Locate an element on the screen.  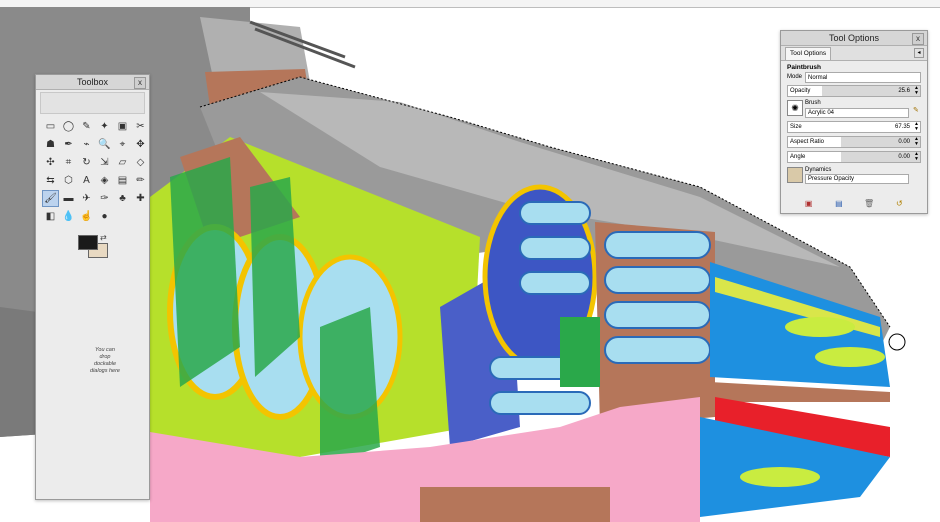
brush-value: Acrylic 04 is located at coordinates (857, 113).